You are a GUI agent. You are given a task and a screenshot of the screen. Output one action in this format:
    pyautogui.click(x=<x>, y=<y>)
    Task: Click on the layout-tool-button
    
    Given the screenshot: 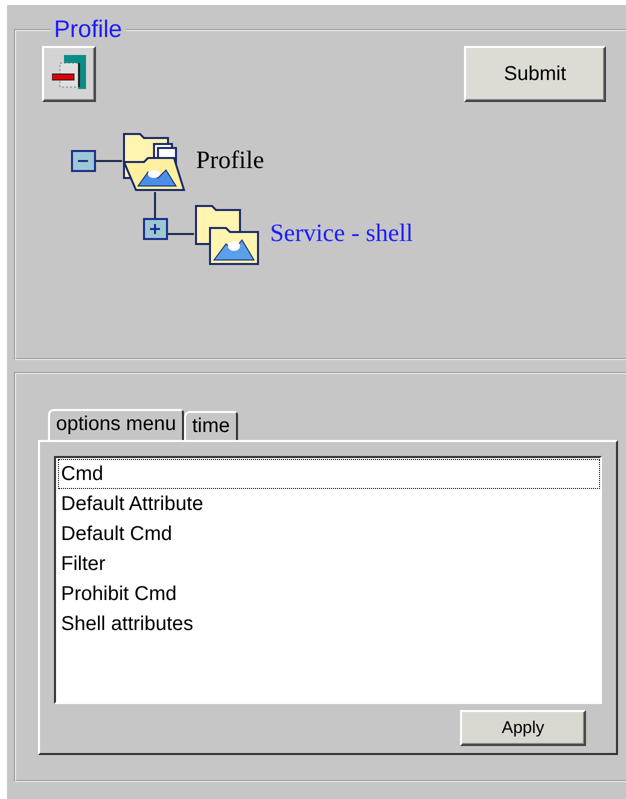 What is the action you would take?
    pyautogui.click(x=69, y=74)
    